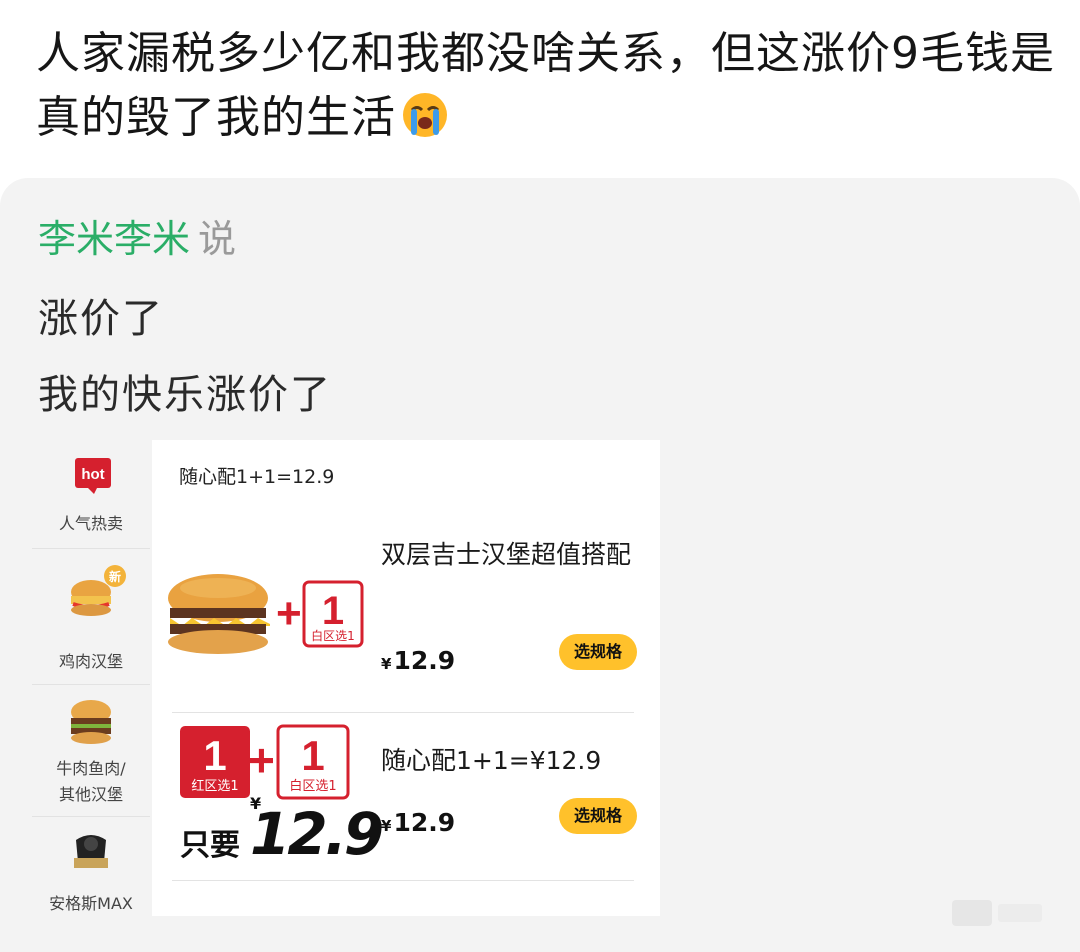 The image size is (1080, 952). Describe the element at coordinates (506, 554) in the screenshot. I see `item-name: 双层吉士汉堡超值搭配` at that location.